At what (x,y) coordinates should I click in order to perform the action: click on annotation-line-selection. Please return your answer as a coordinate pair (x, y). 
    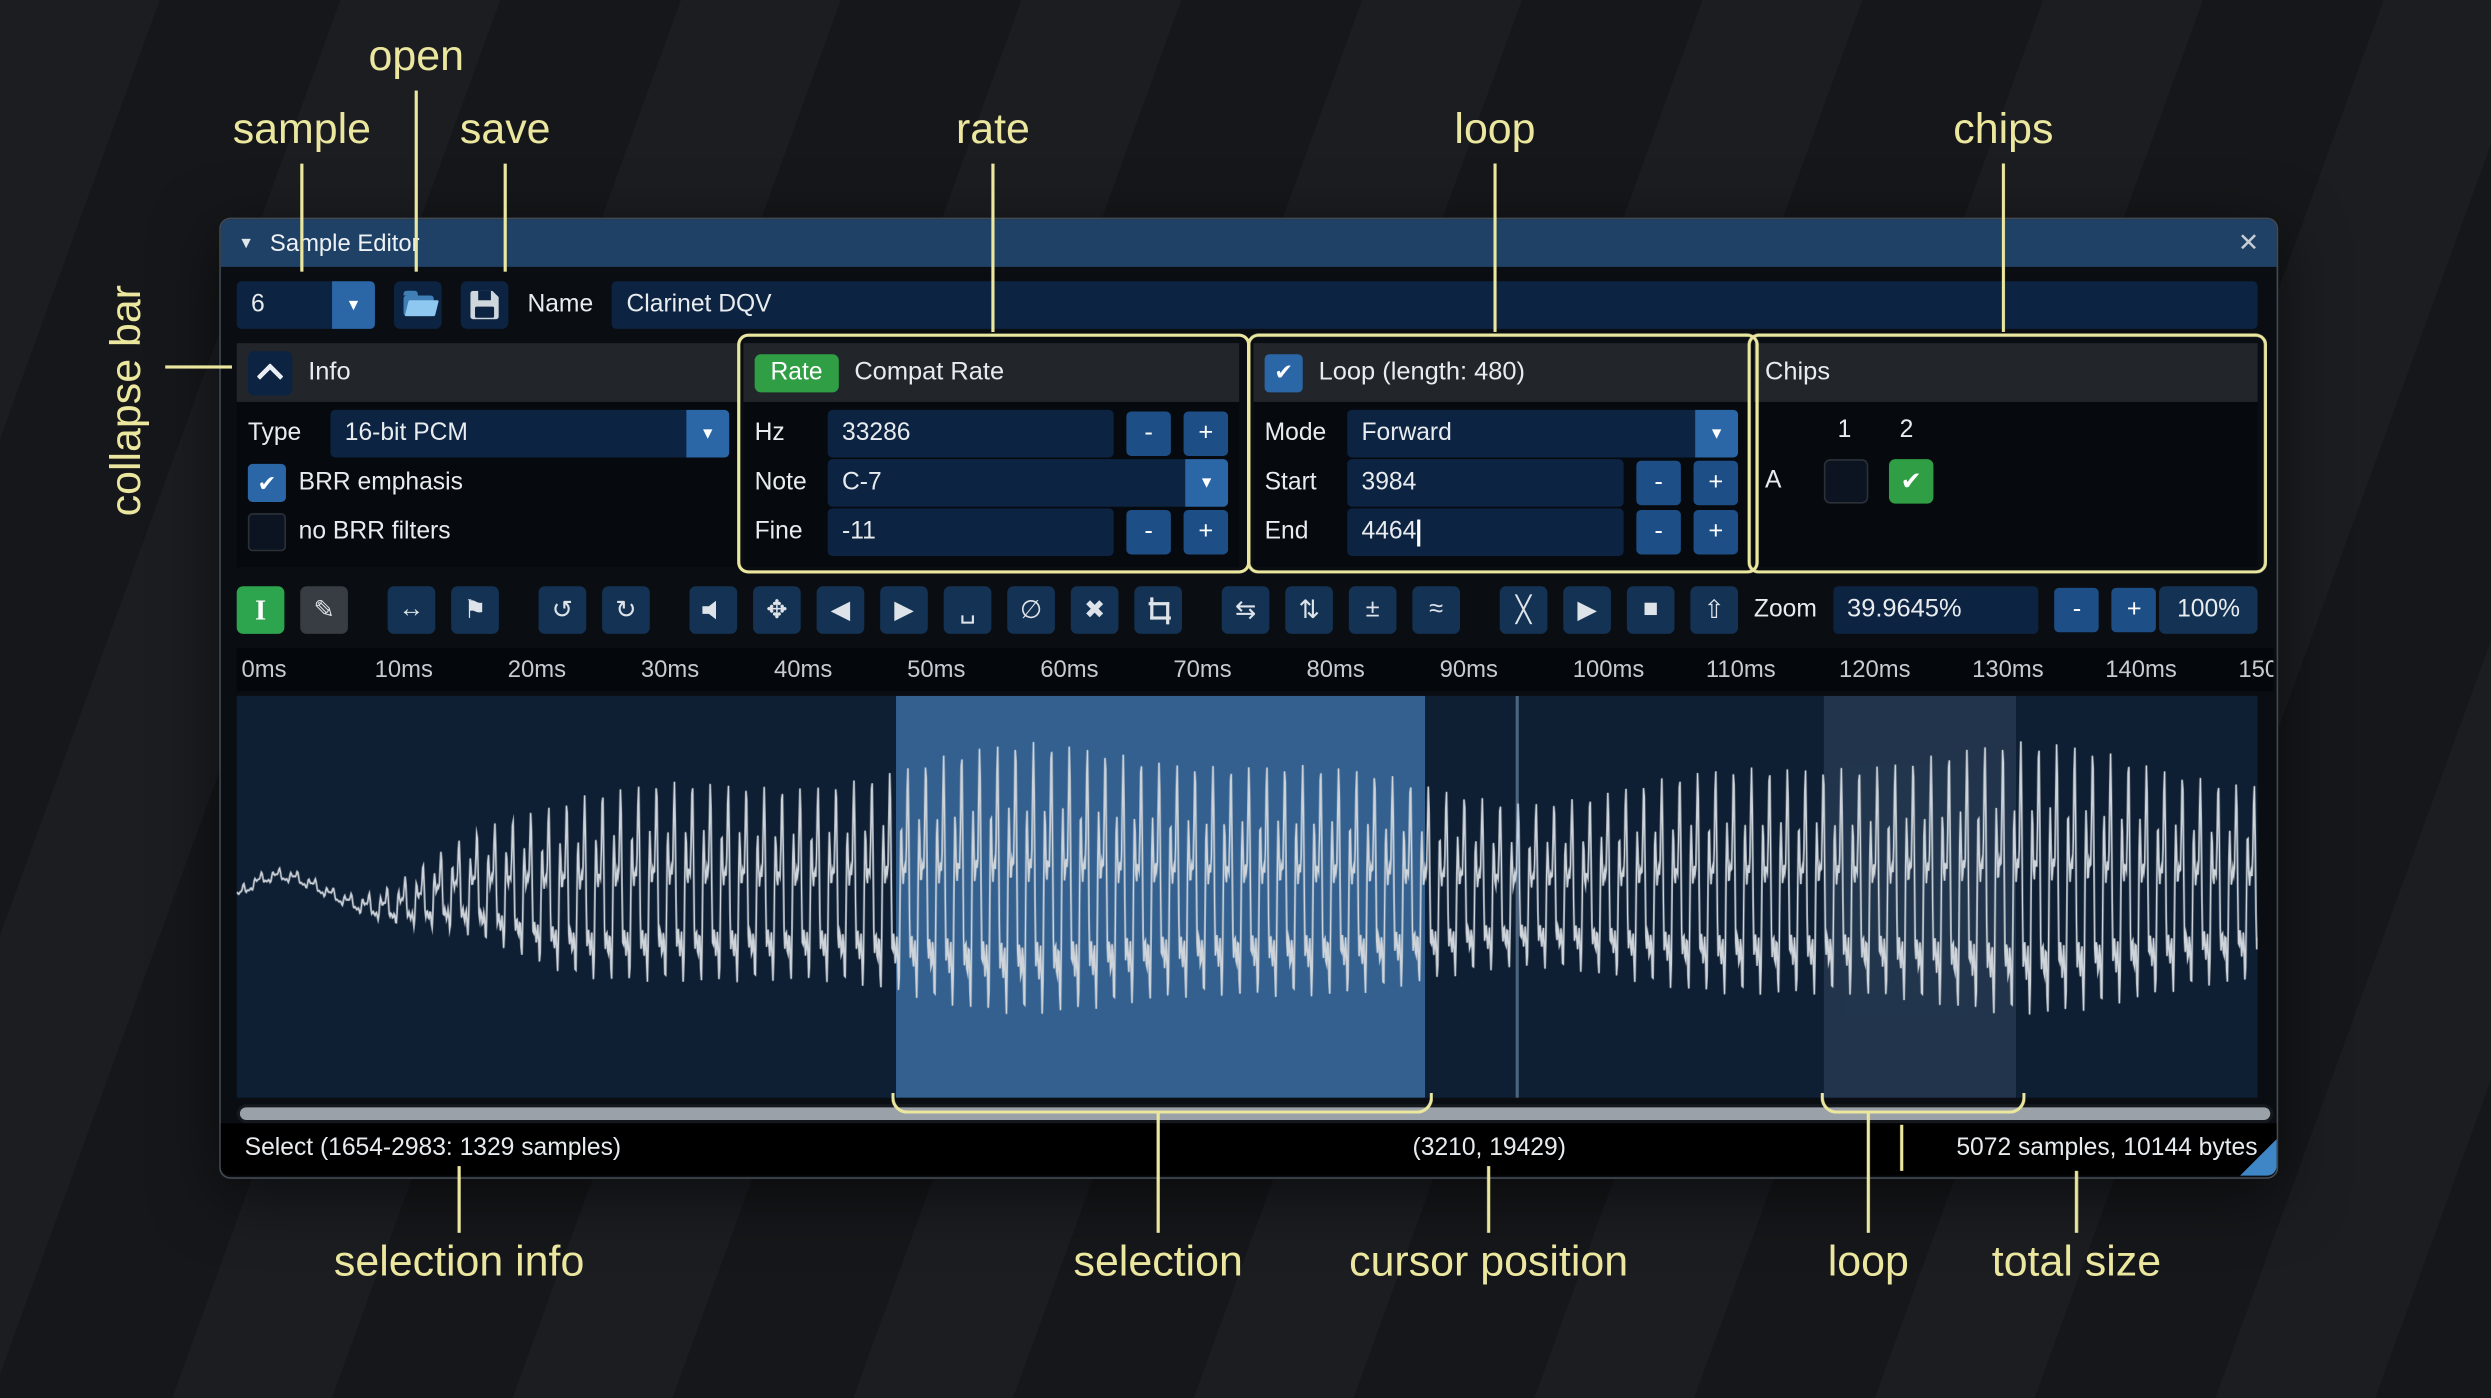
    Looking at the image, I should click on (1158, 1172).